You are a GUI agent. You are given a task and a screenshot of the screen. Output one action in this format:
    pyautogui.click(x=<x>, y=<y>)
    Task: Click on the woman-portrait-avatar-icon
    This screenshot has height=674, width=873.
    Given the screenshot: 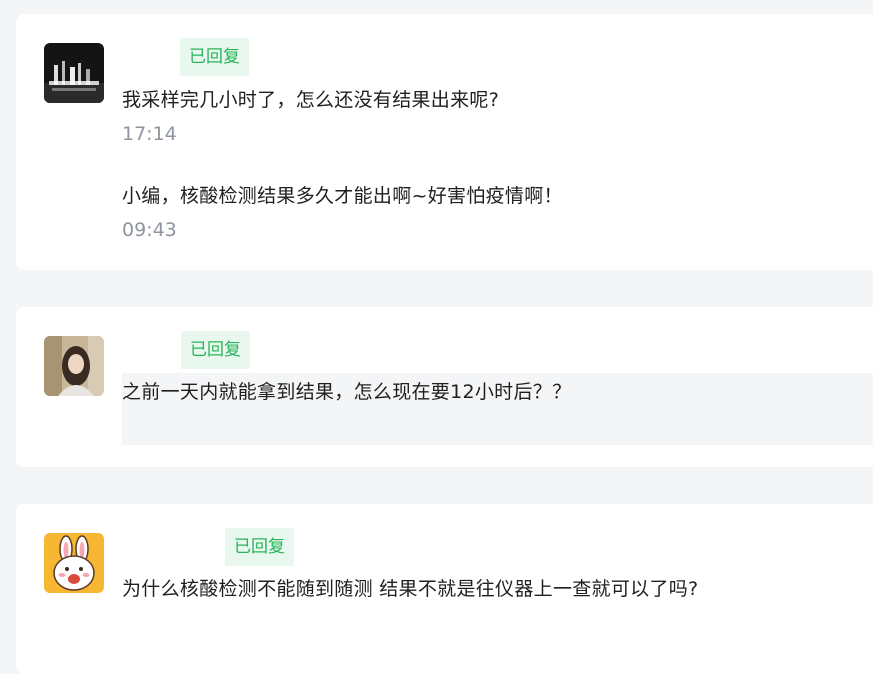 What is the action you would take?
    pyautogui.click(x=74, y=366)
    